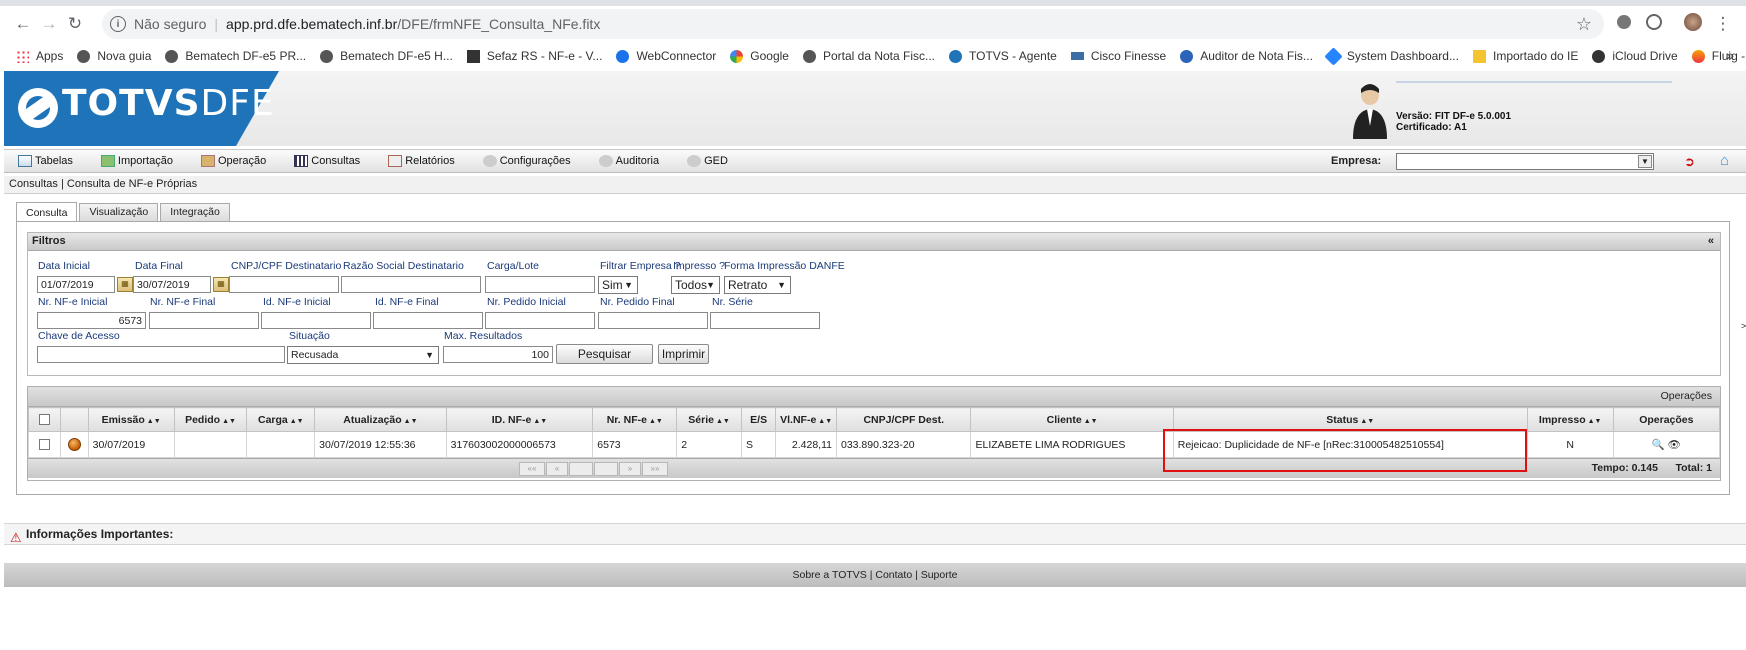  I want to click on bookmark-item: Importado do IE, so click(1525, 56).